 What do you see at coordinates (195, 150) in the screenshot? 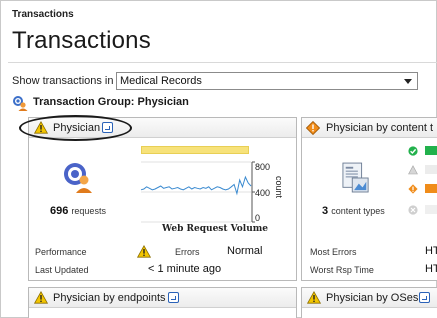
I see `chart-status-bar` at bounding box center [195, 150].